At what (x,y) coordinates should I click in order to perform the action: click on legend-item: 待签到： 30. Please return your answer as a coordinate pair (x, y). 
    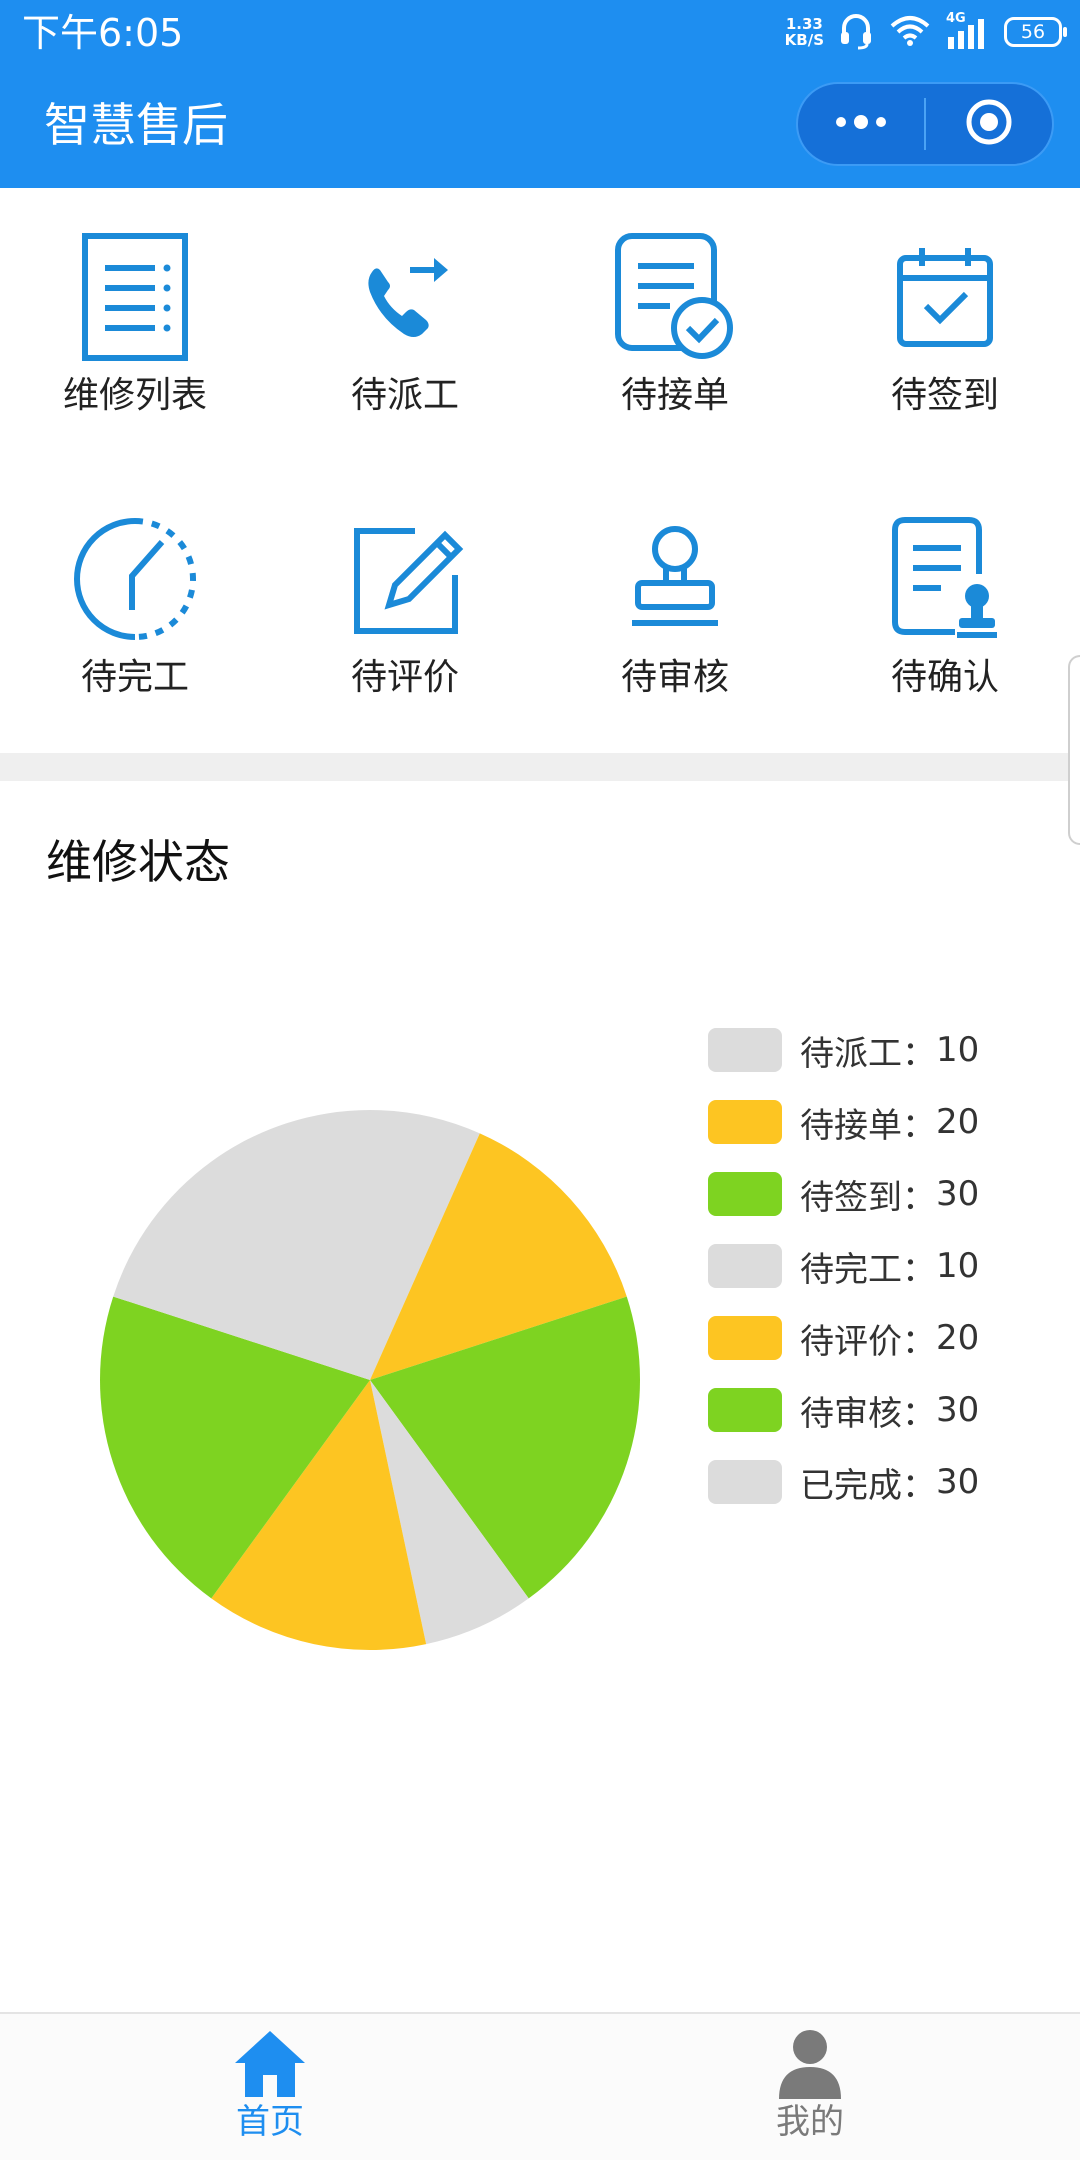
    Looking at the image, I should click on (843, 1194).